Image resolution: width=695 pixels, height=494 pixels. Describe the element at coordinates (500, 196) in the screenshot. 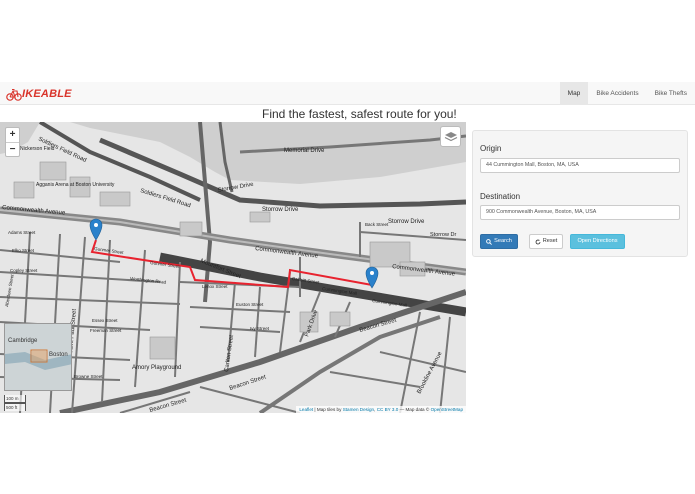

I see `destination-label: Destination` at that location.